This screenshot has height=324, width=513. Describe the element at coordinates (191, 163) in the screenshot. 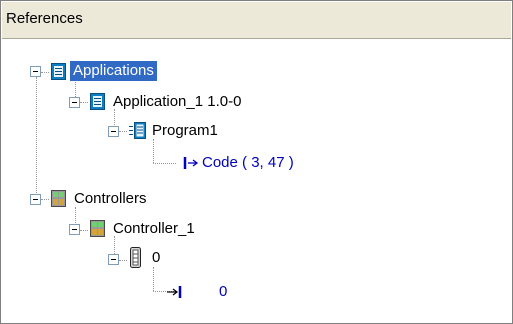

I see `code-pointer-icon` at that location.